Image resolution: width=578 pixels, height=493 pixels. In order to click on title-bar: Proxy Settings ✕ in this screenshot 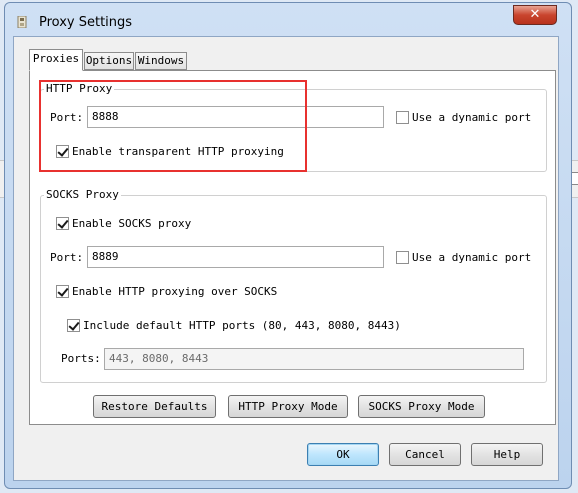, I will do `click(288, 20)`.